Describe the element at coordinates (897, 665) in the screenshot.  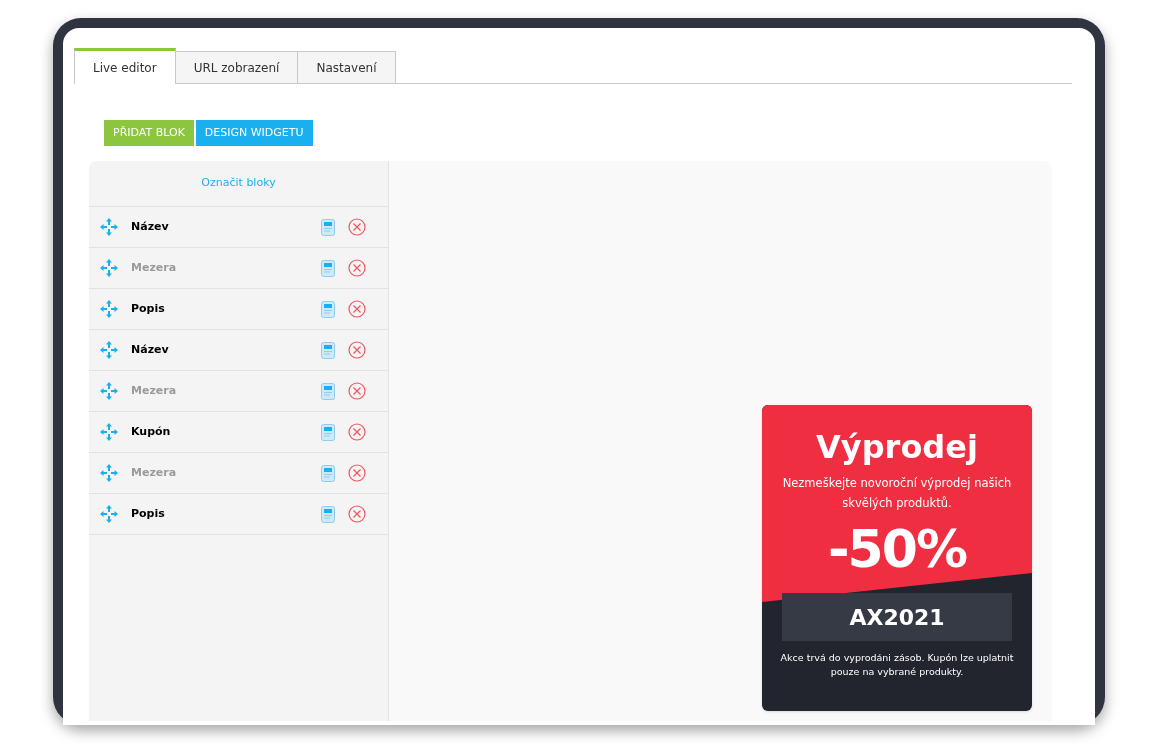
I see `widget-footnote: Akce trvá do vyprodáni zásob. Kupón lze uplatnit pouze na vybrané produkty.` at that location.